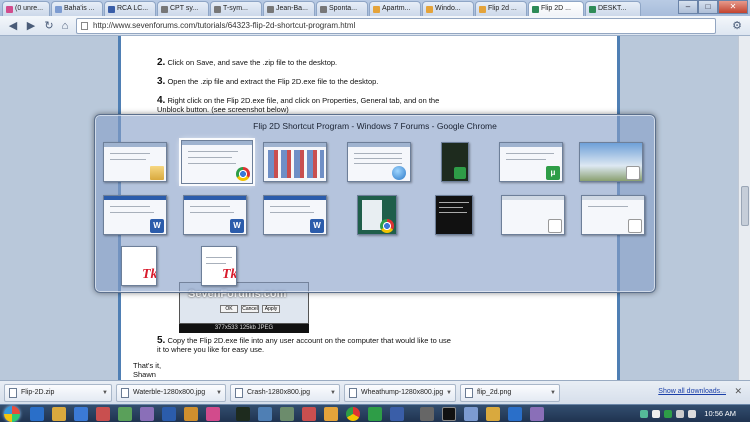 The image size is (750, 422). What do you see at coordinates (139, 266) in the screenshot?
I see `window-thumbnail-tk-1: Tk` at bounding box center [139, 266].